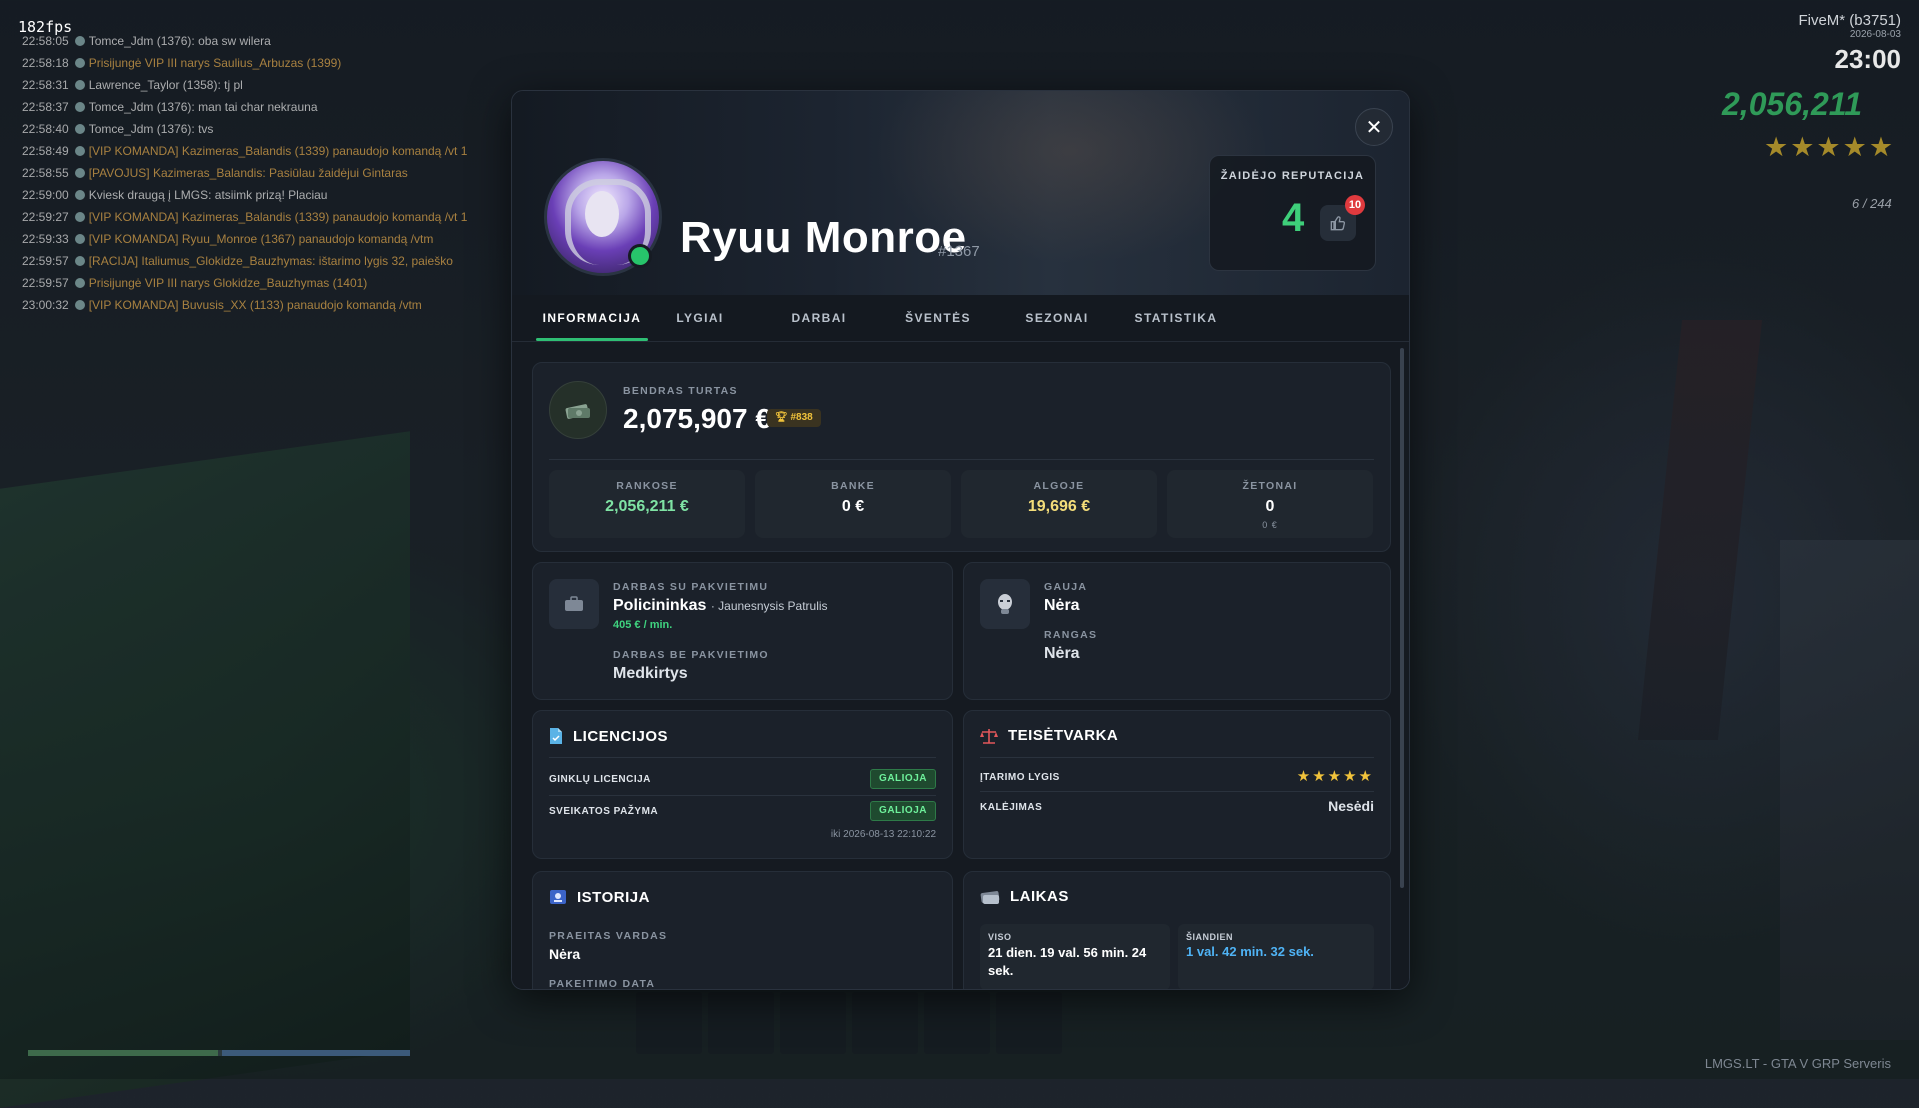  Describe the element at coordinates (1176, 318) in the screenshot. I see `tab-statistika: STATISTIKA` at that location.